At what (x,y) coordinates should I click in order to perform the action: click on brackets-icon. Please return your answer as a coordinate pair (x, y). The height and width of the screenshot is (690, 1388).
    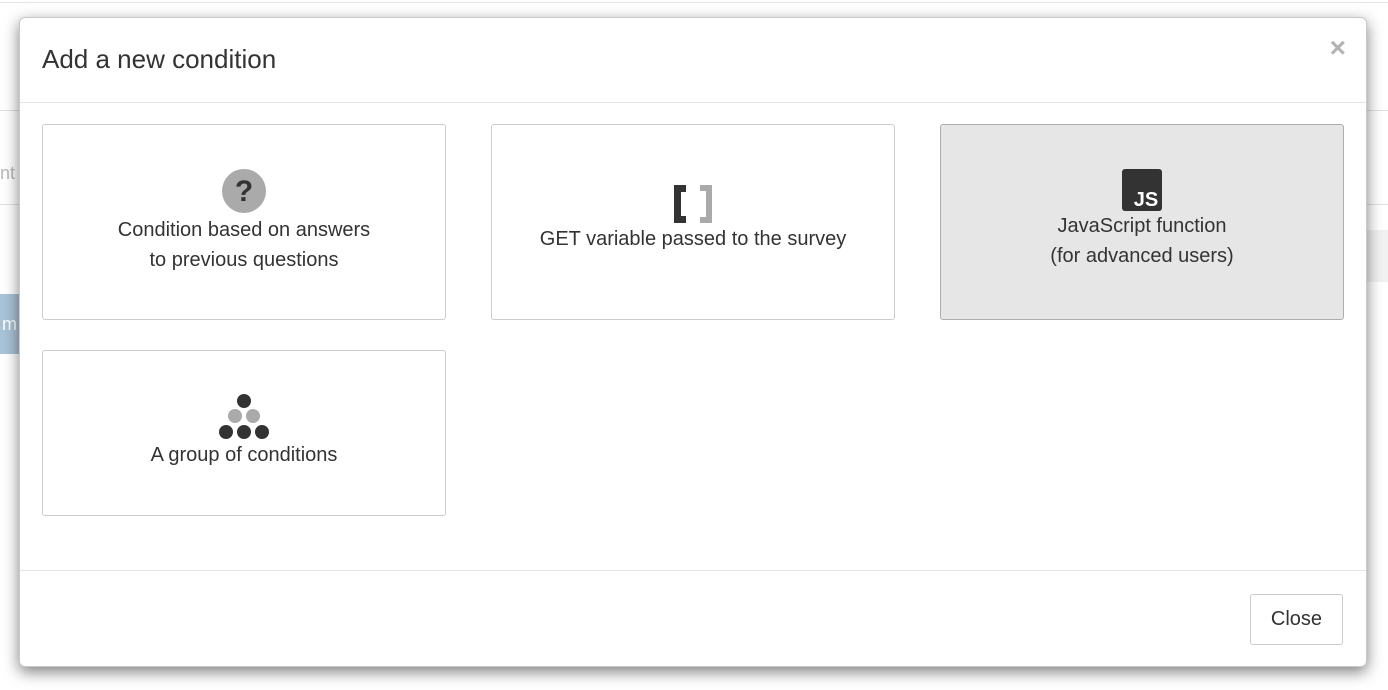
    Looking at the image, I should click on (693, 204).